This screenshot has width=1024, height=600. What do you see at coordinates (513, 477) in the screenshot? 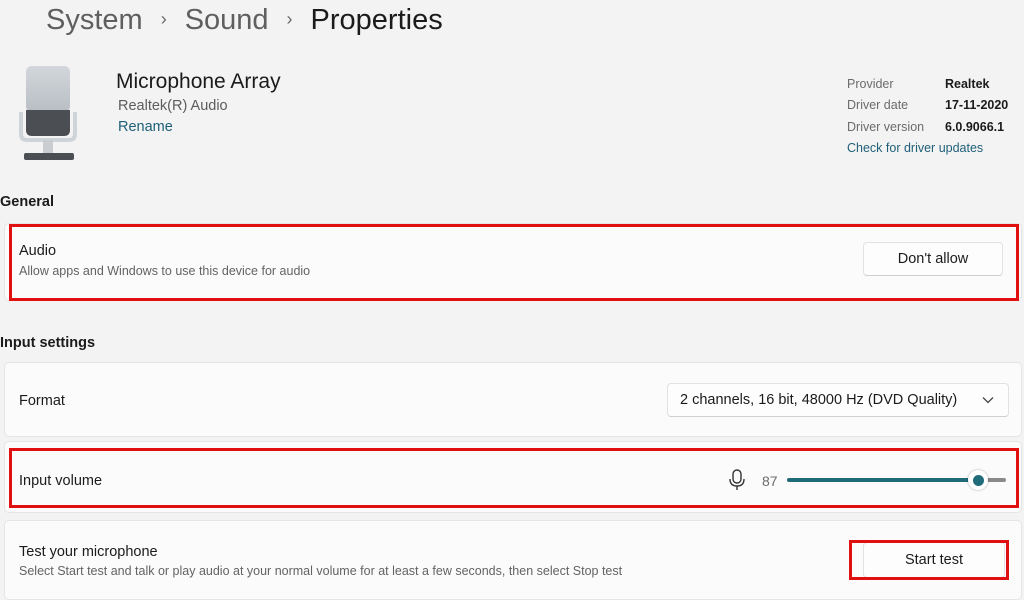
I see `input-volume-card: Input volume 87` at bounding box center [513, 477].